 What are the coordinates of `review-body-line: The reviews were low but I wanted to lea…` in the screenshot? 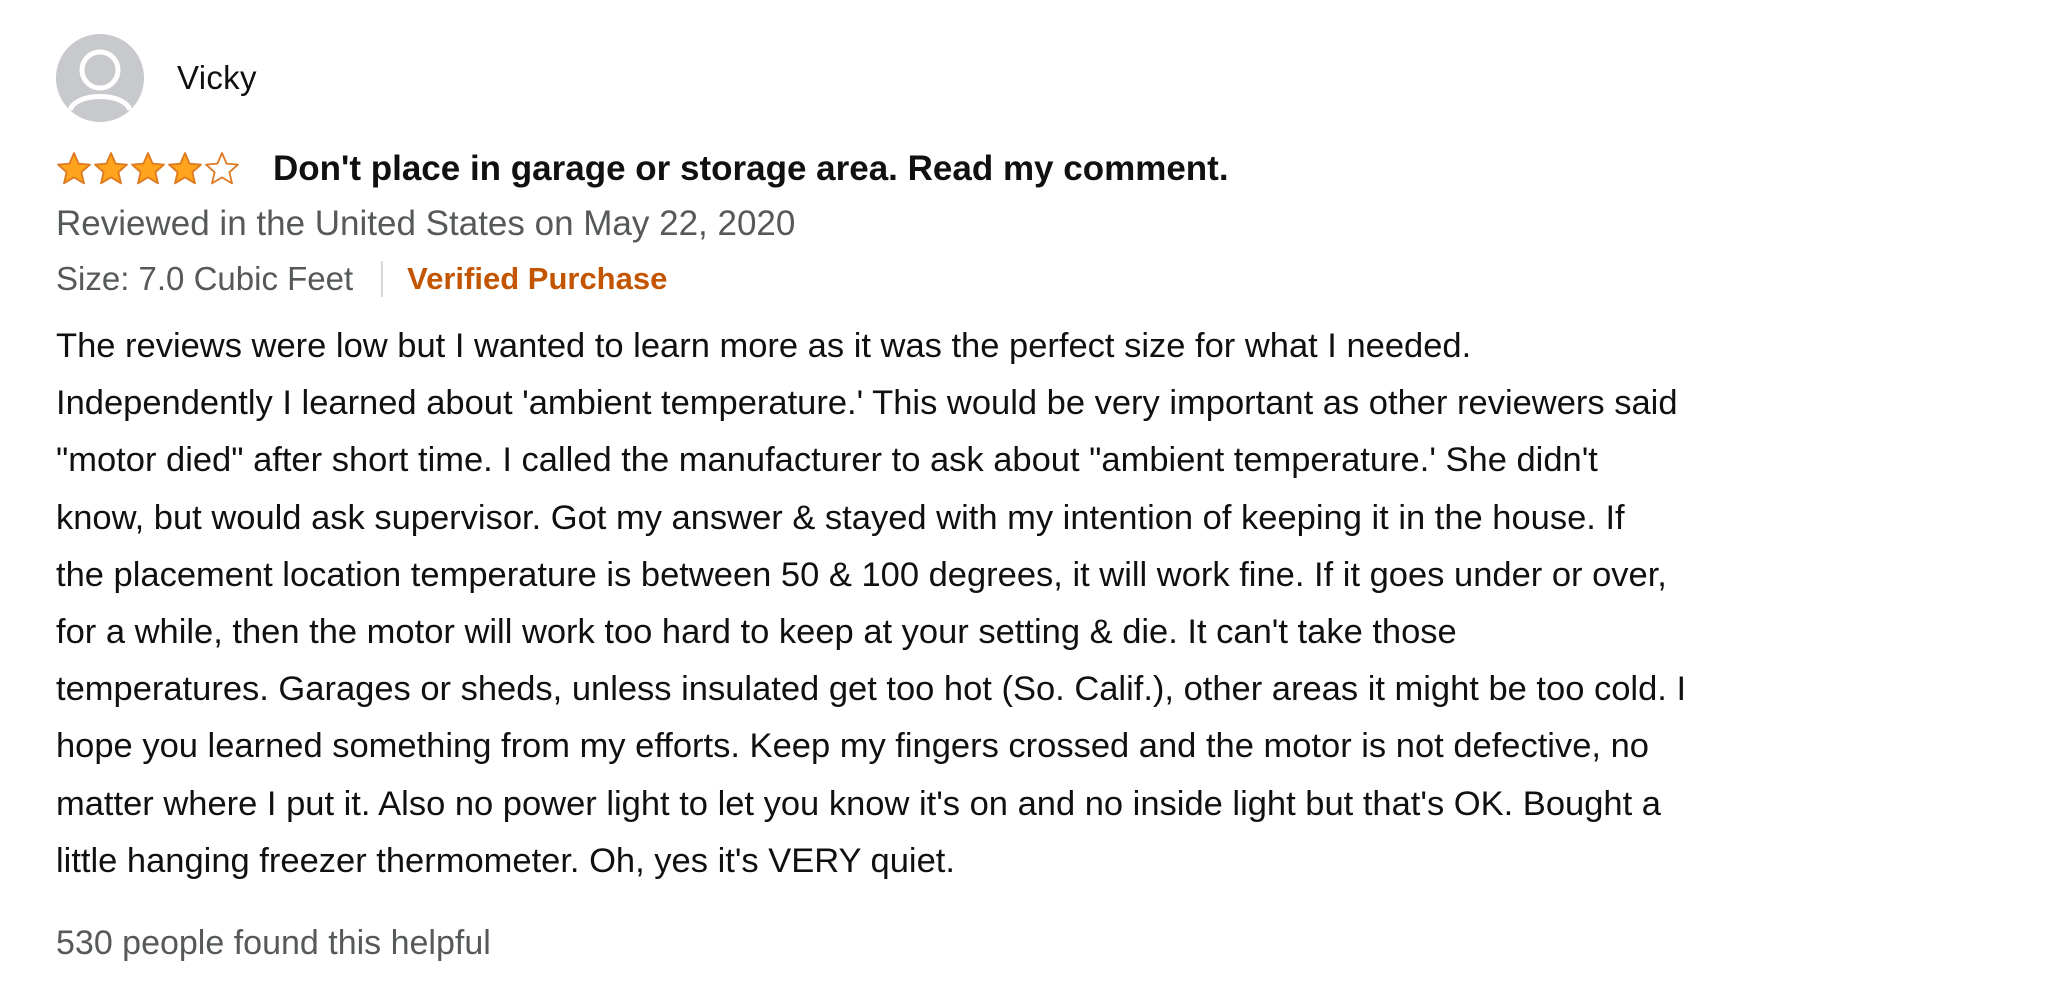 It's located at (764, 346).